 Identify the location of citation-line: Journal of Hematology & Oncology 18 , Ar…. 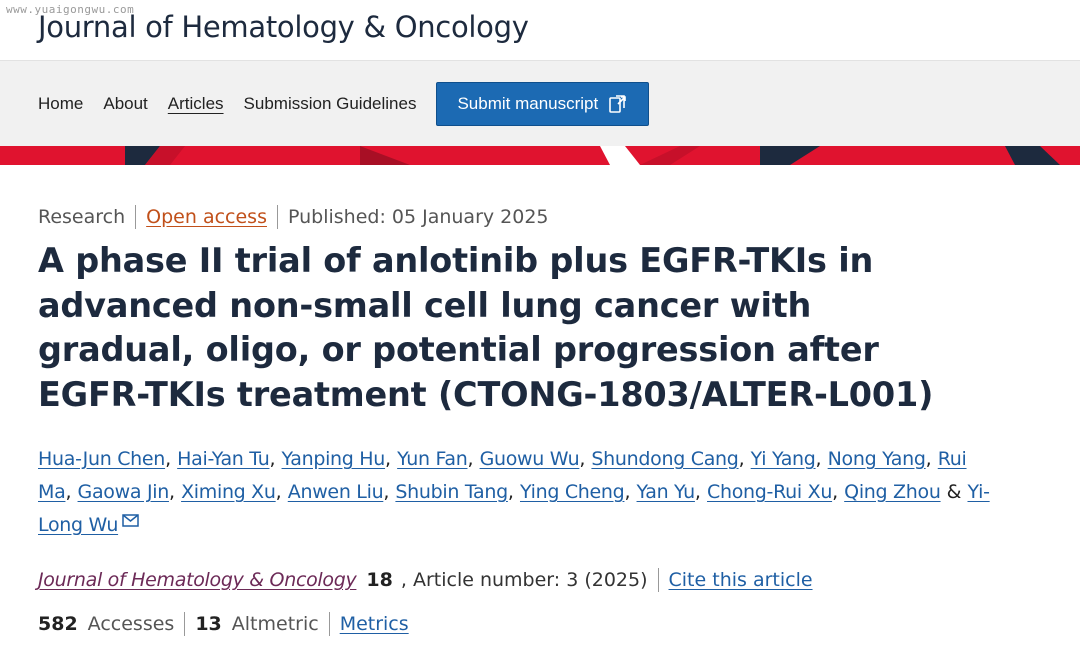
(529, 580).